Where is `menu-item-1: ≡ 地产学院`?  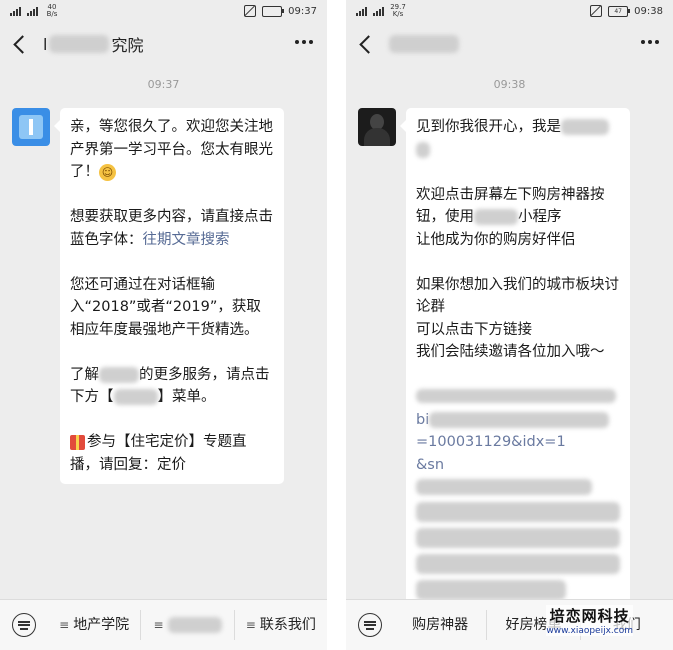
menu-item-1: ≡ 地产学院 is located at coordinates (94, 625).